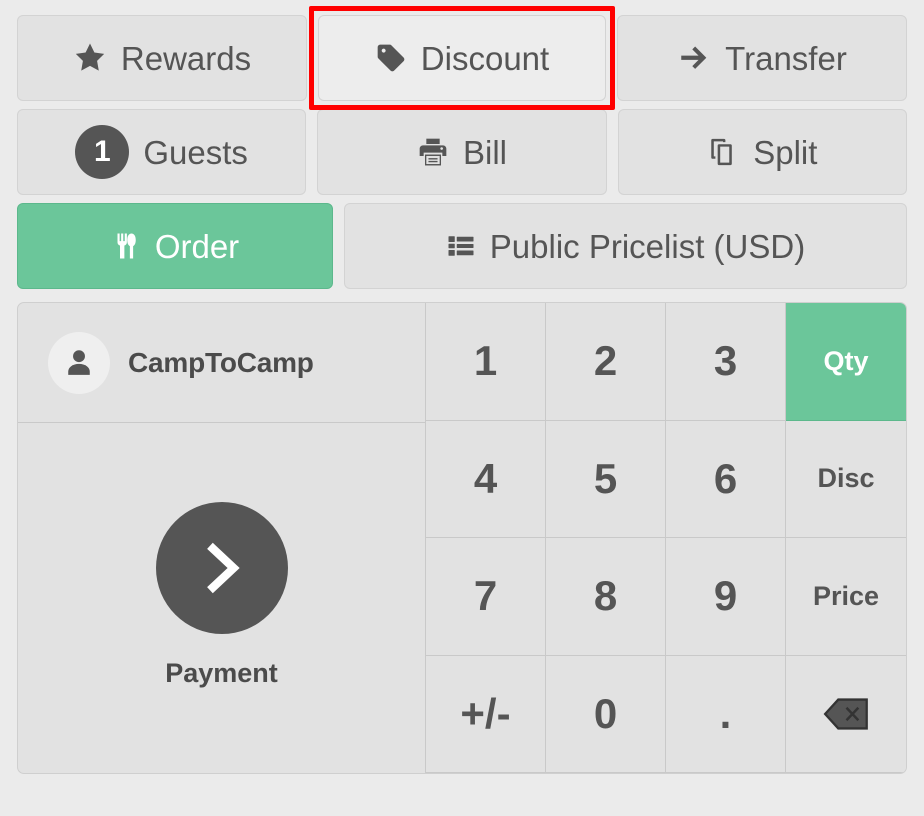 The height and width of the screenshot is (816, 924). Describe the element at coordinates (726, 714) in the screenshot. I see `numpad-key-decimal: .` at that location.